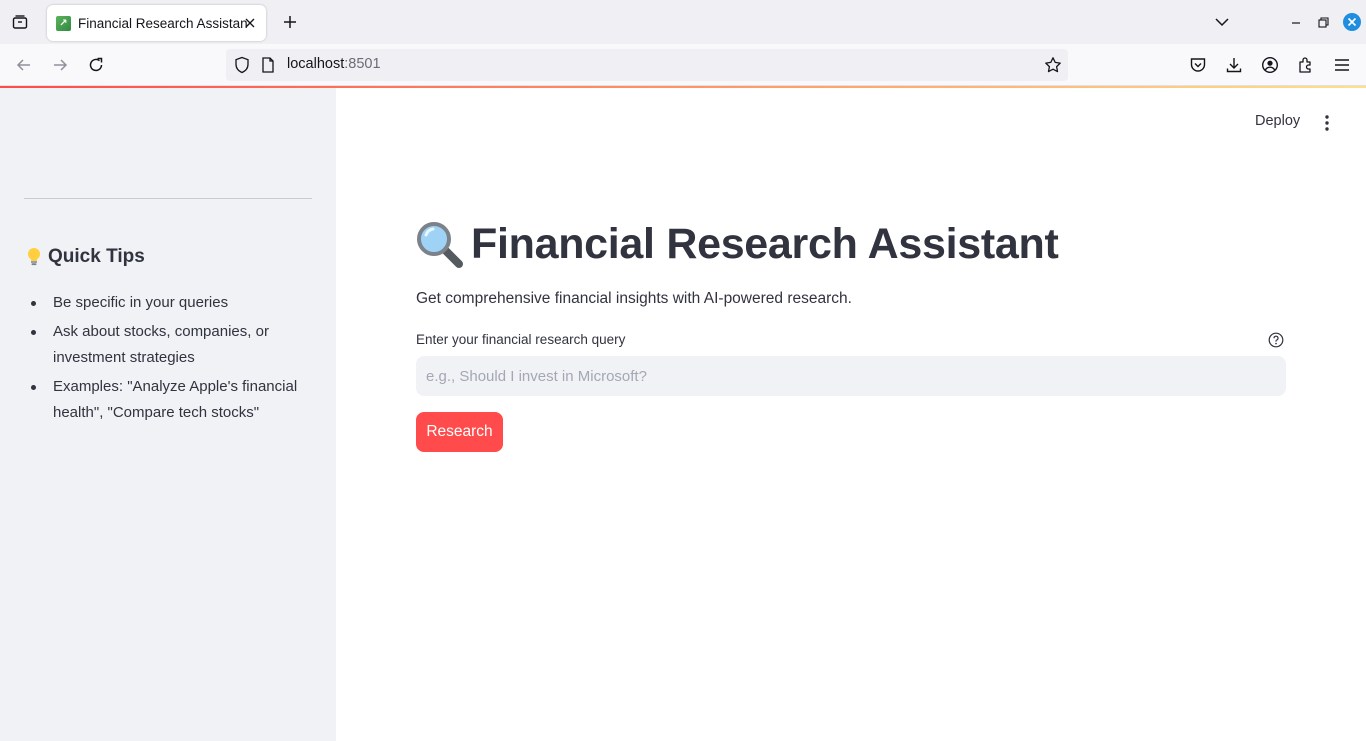 Image resolution: width=1366 pixels, height=741 pixels. What do you see at coordinates (316, 64) in the screenshot?
I see `url-host: localhost` at bounding box center [316, 64].